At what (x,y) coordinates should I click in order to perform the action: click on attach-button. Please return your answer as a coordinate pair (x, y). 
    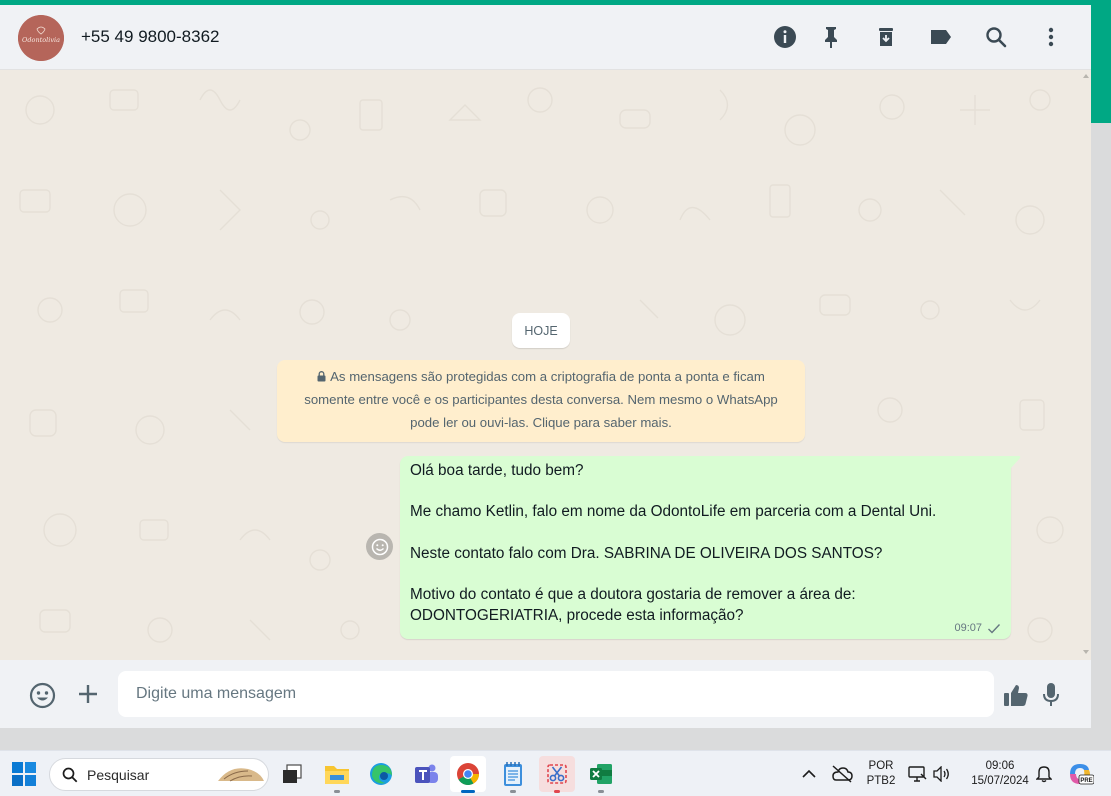
    Looking at the image, I should click on (88, 694).